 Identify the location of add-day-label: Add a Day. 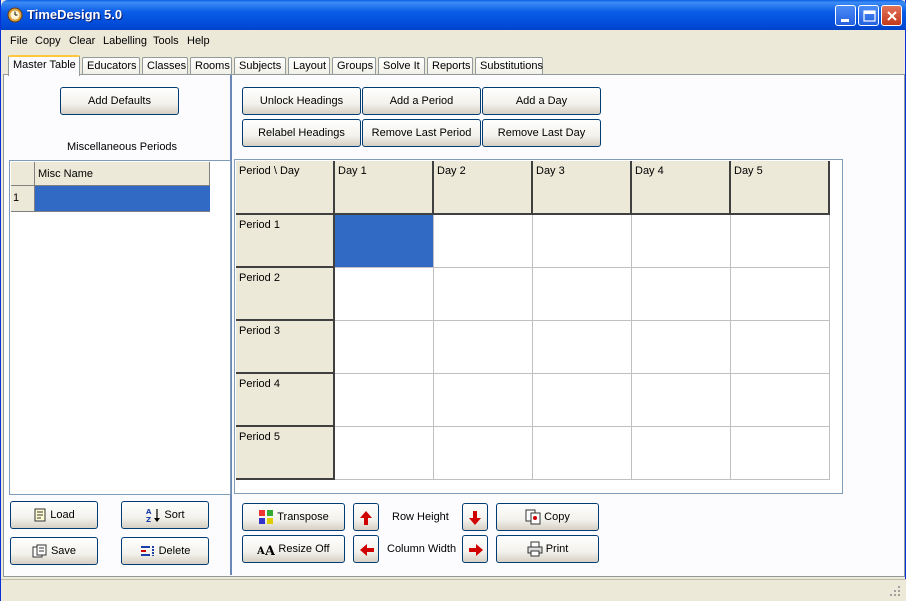
(541, 101).